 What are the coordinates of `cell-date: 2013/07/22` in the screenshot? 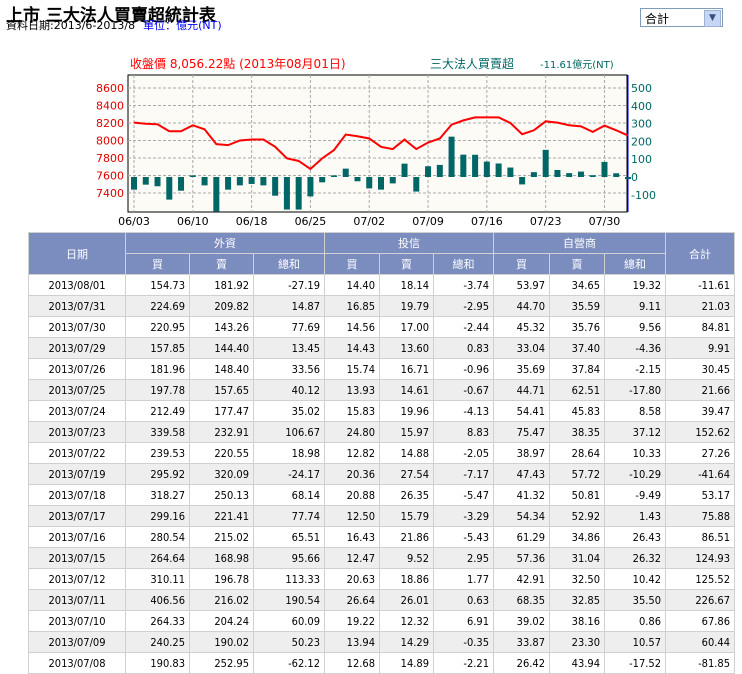 It's located at (77, 453).